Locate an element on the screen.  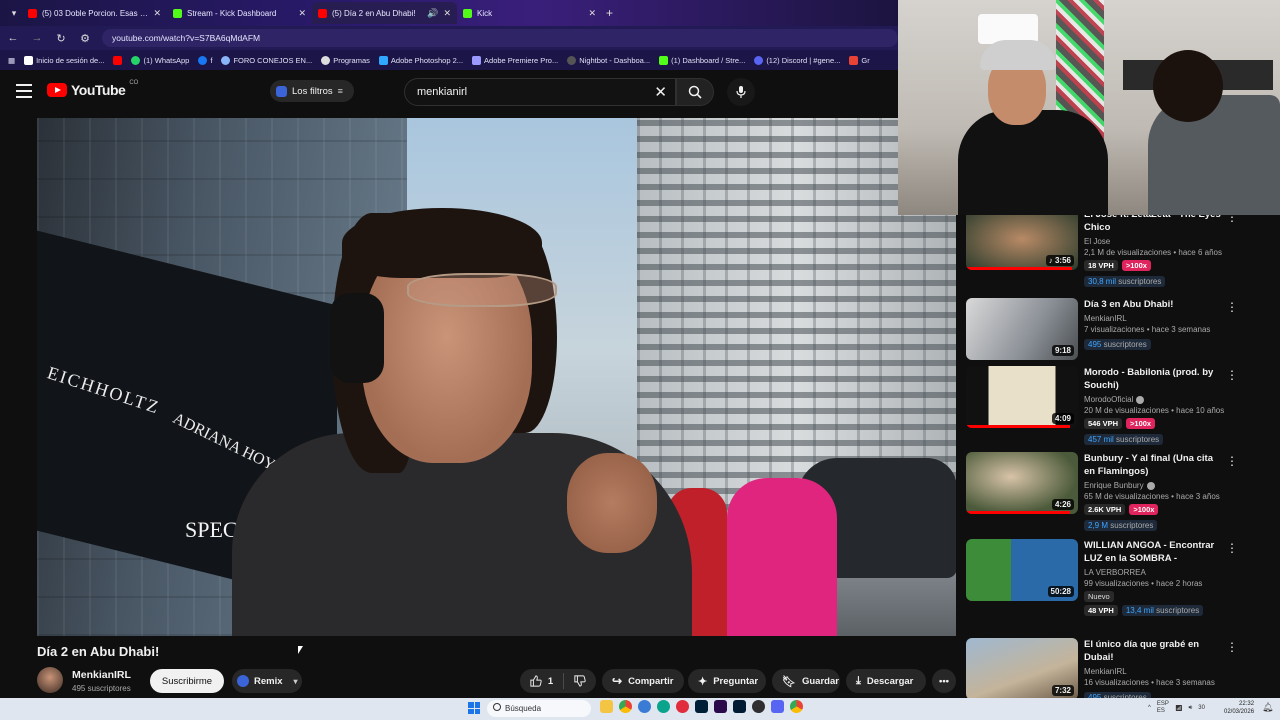
url-field: youtube.com/watch?v=S7BA6qMdAFM is located at coordinates (500, 38).